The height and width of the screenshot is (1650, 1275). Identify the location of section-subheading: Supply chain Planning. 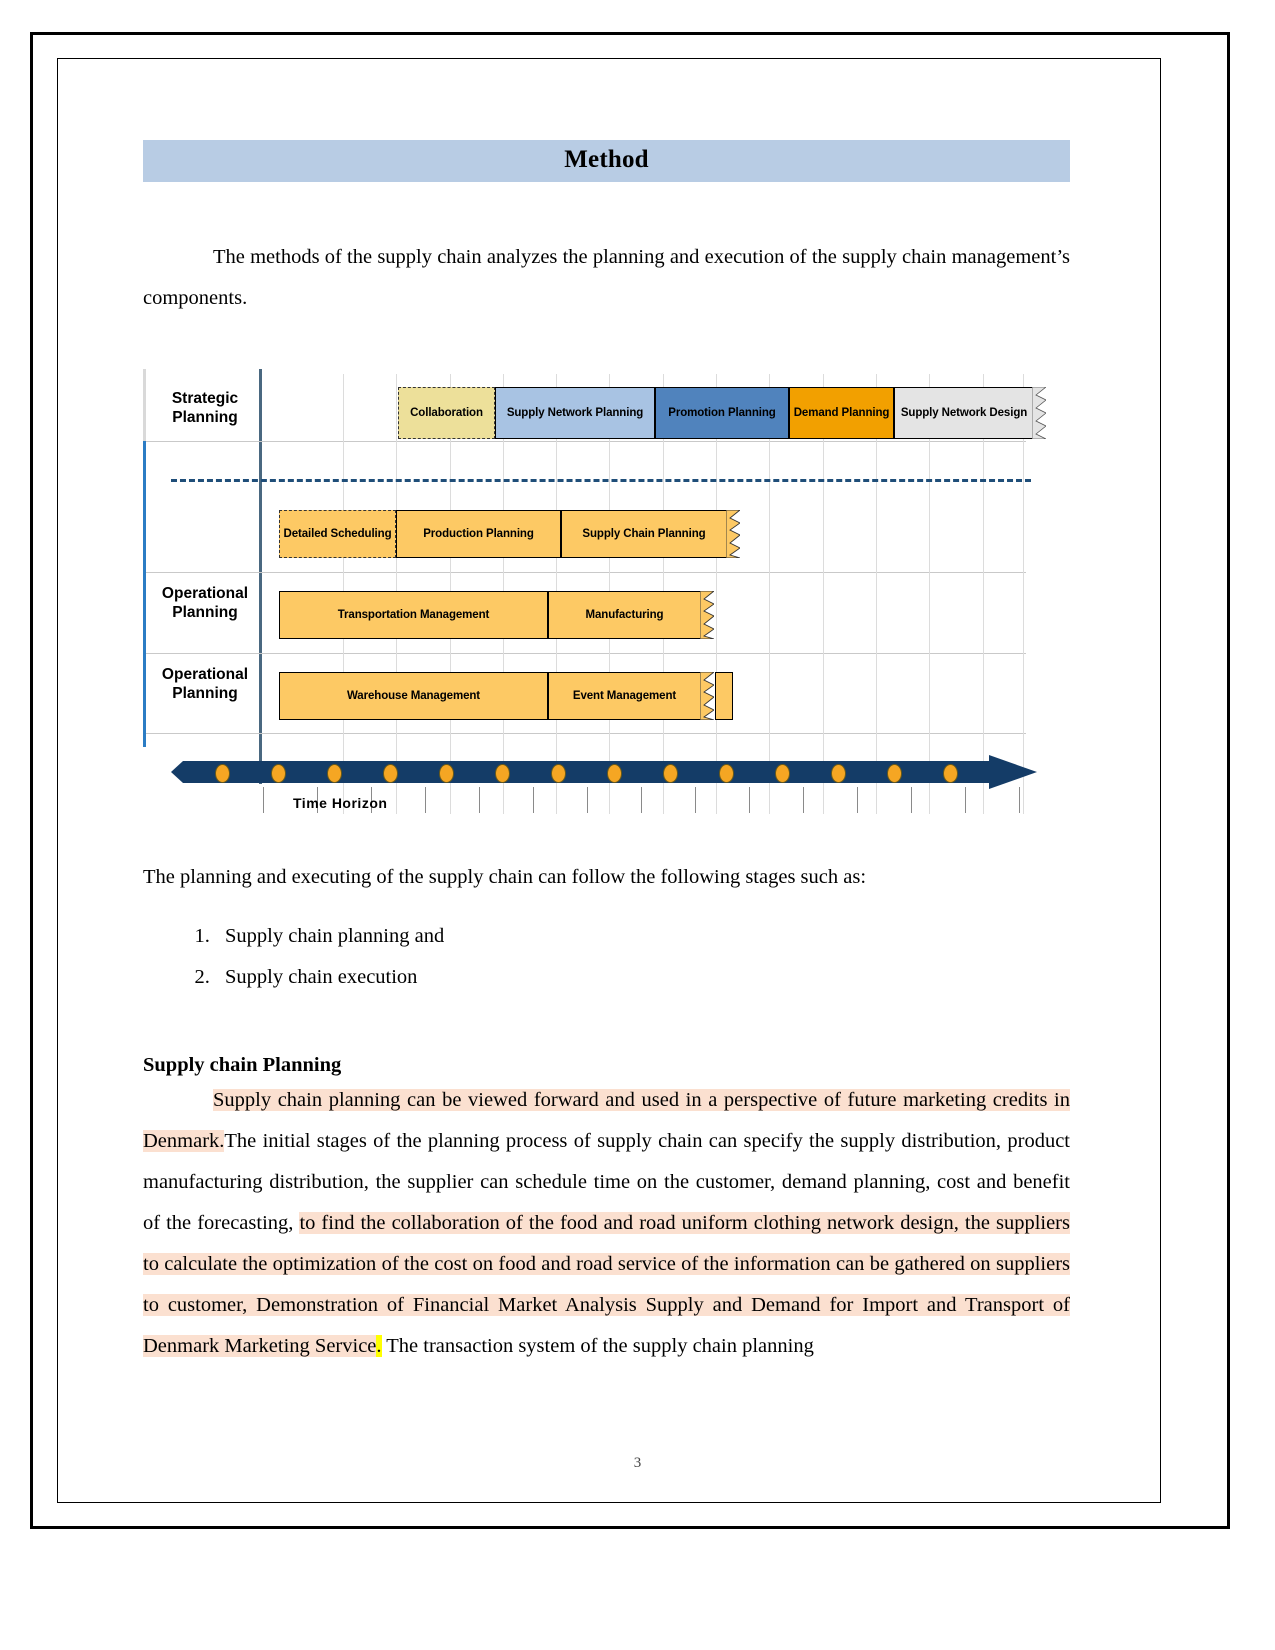
(242, 1065).